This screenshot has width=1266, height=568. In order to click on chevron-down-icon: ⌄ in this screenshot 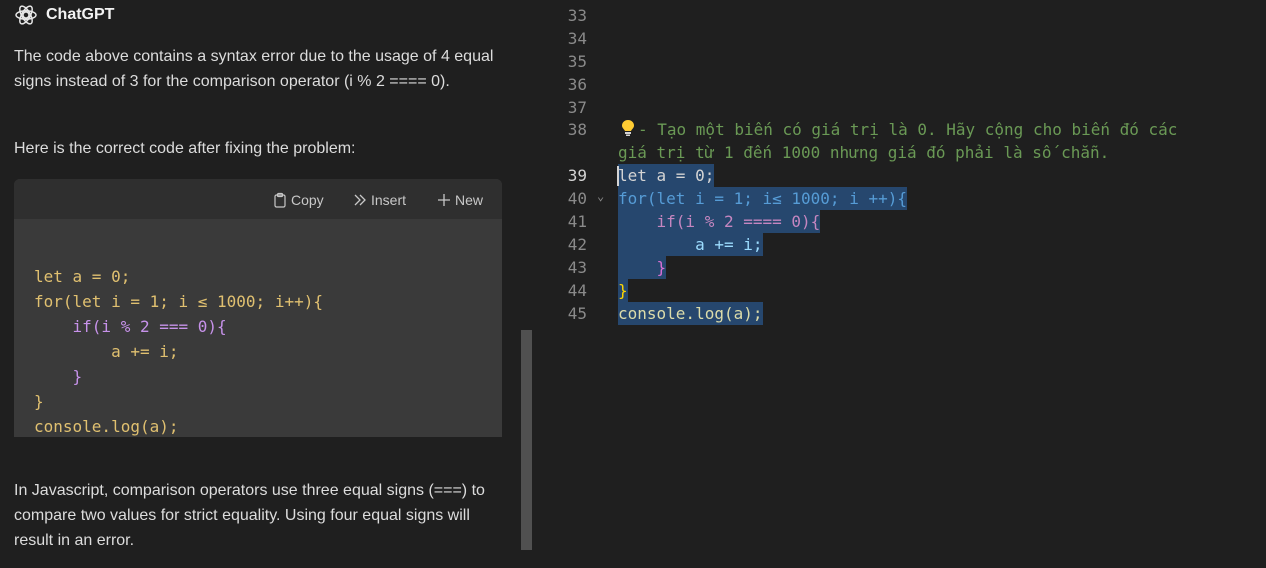, I will do `click(600, 196)`.